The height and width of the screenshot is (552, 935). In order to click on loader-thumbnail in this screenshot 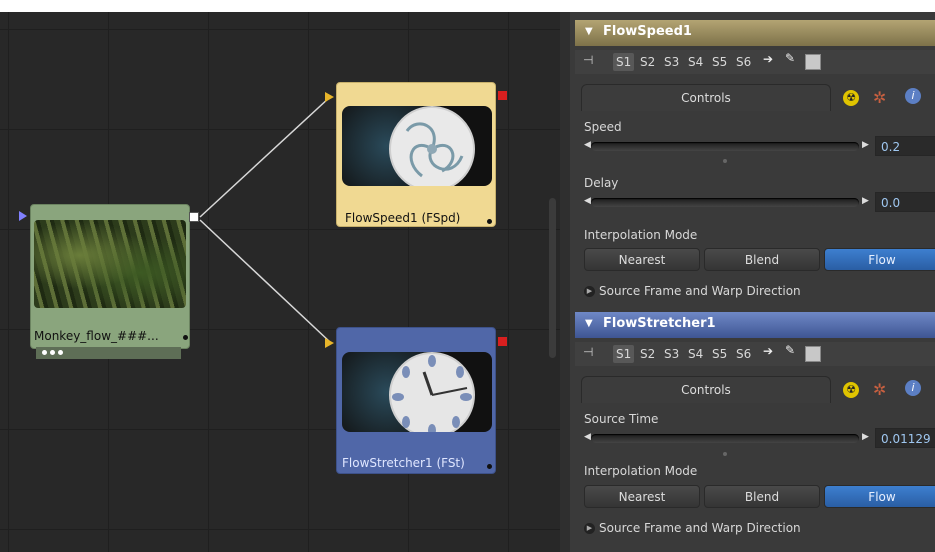, I will do `click(110, 264)`.